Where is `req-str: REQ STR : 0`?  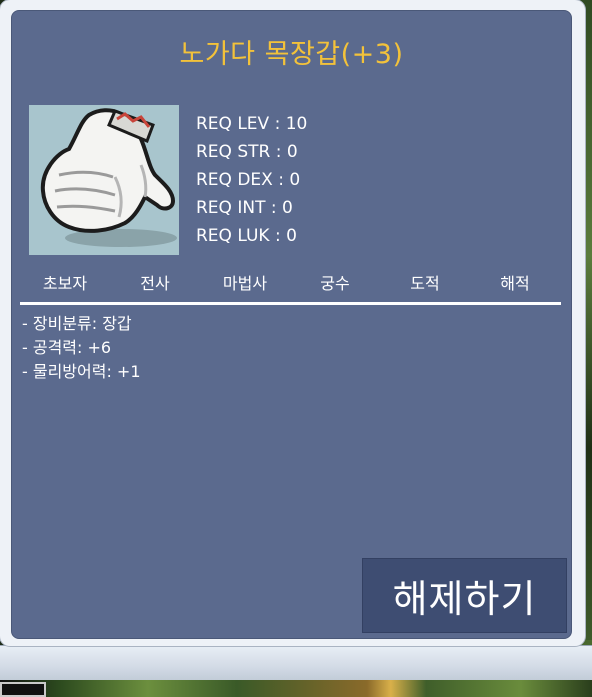 req-str: REQ STR : 0 is located at coordinates (247, 152).